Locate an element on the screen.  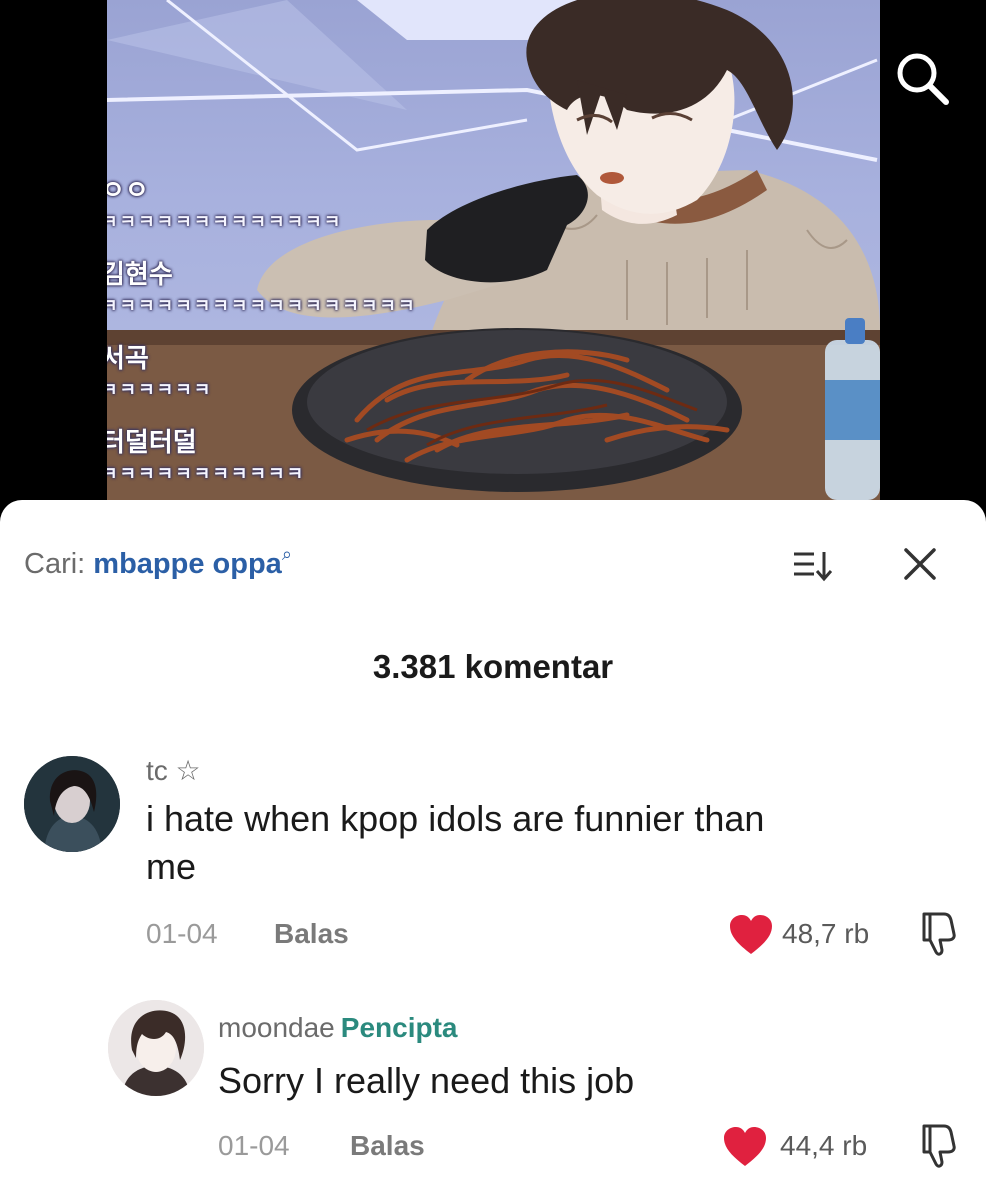
chat-username: 서곡 is located at coordinates (128, 359).